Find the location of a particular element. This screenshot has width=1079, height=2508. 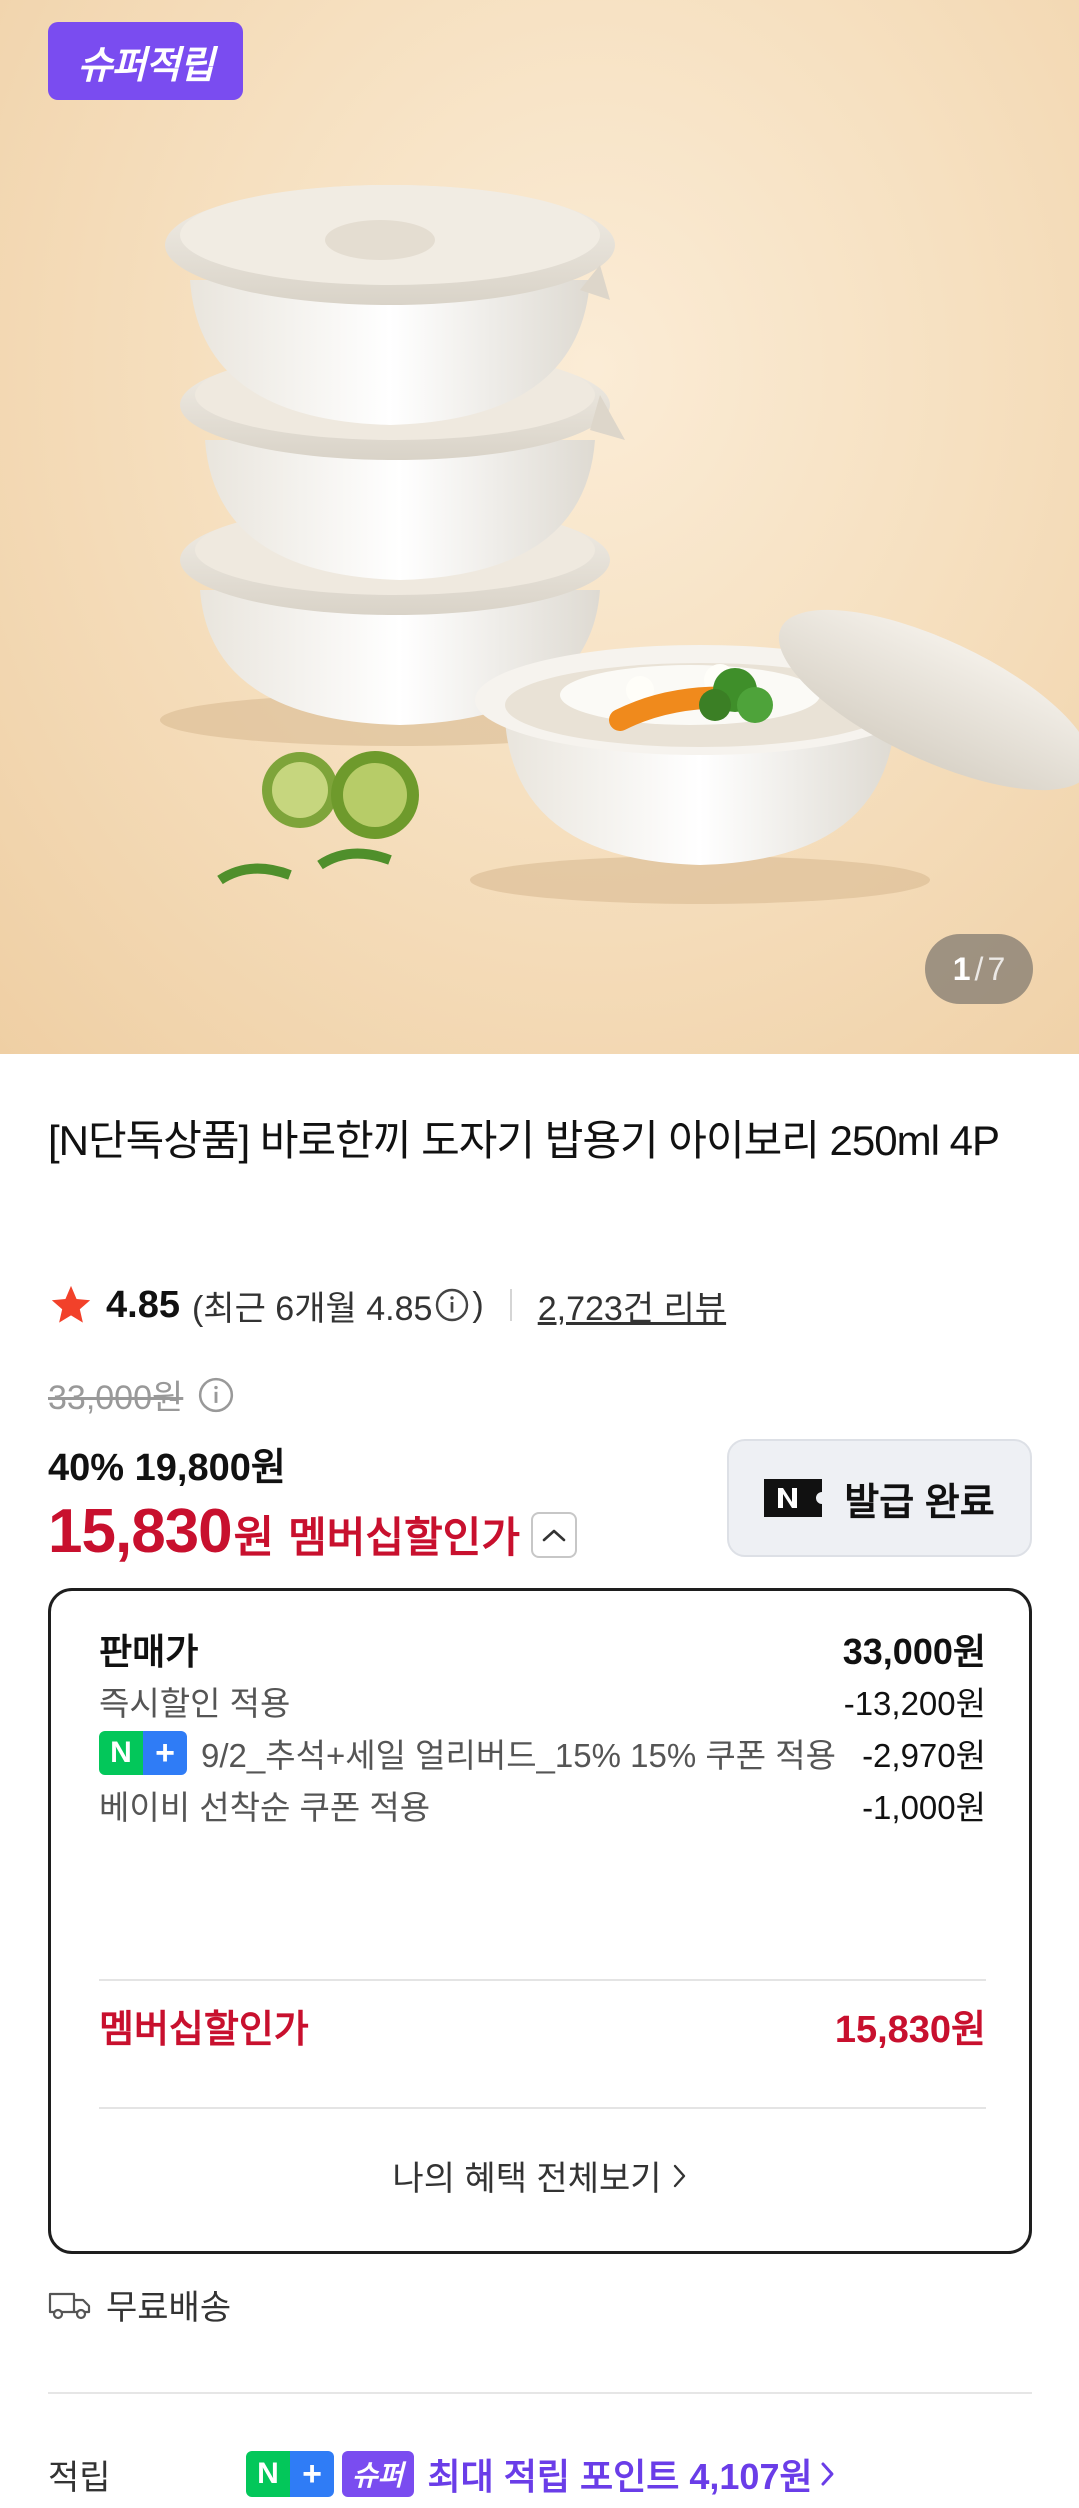

collapse-breakdown-button is located at coordinates (554, 1535).